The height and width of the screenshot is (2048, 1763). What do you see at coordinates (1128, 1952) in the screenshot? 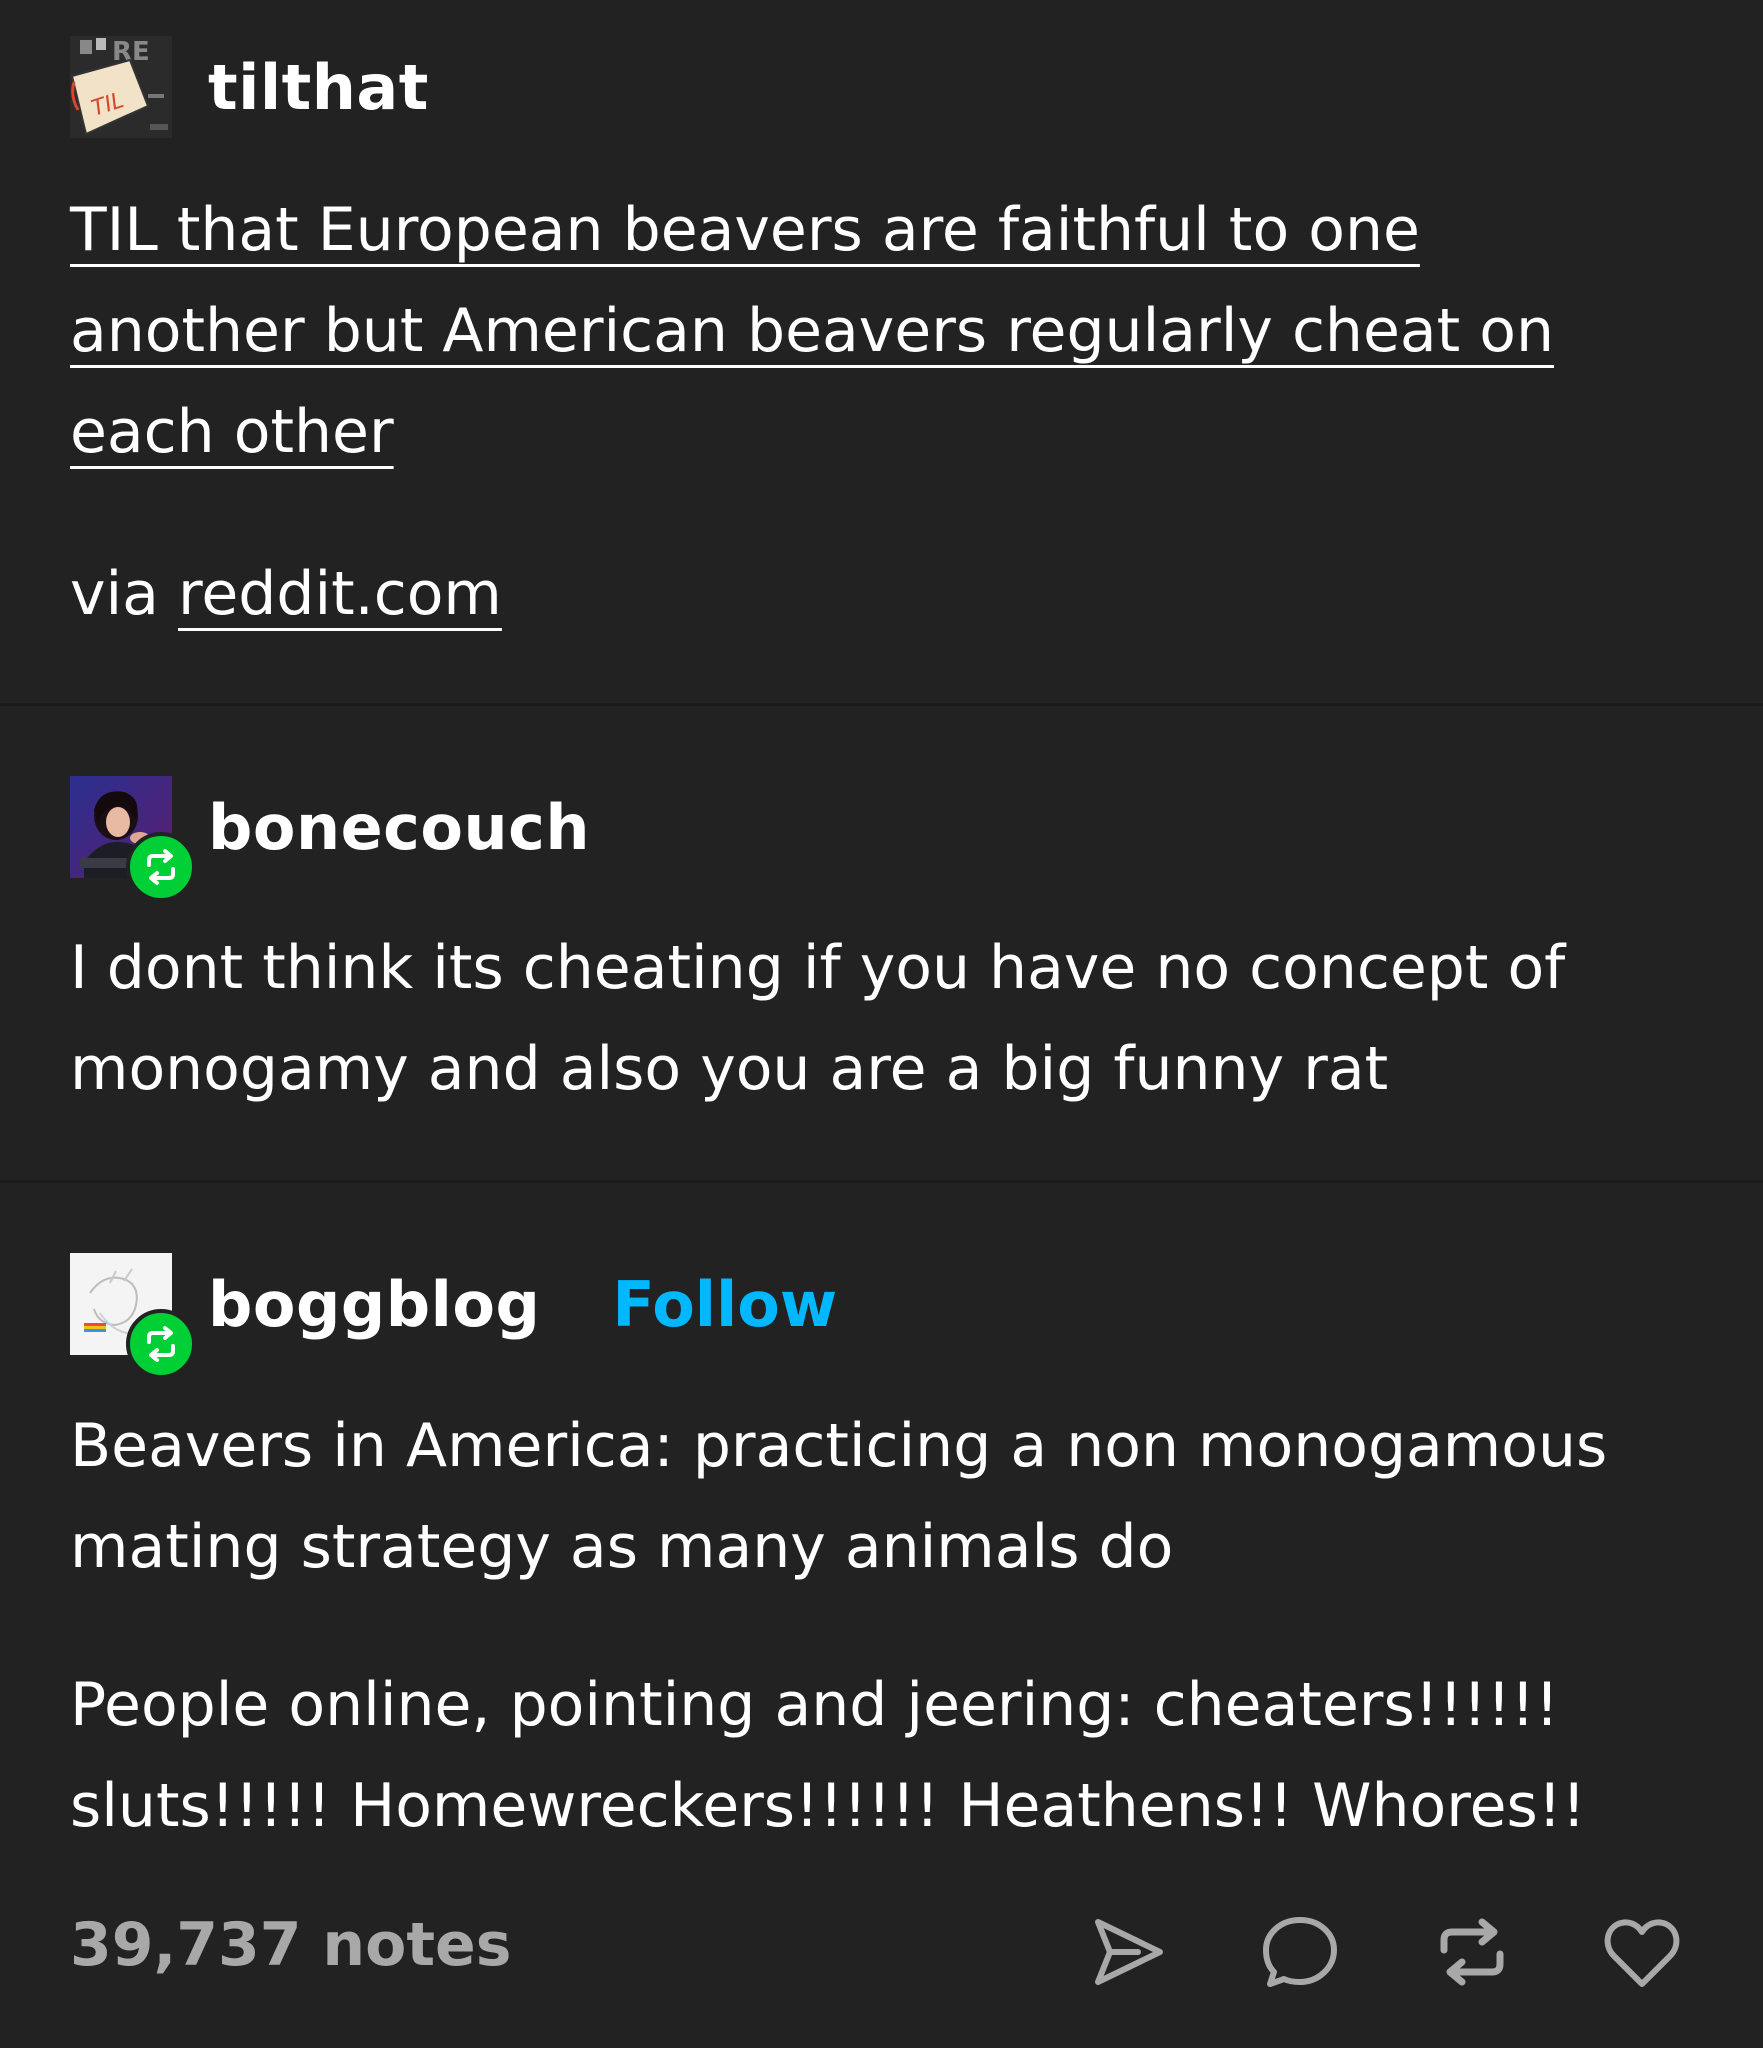
I see `share-icon` at bounding box center [1128, 1952].